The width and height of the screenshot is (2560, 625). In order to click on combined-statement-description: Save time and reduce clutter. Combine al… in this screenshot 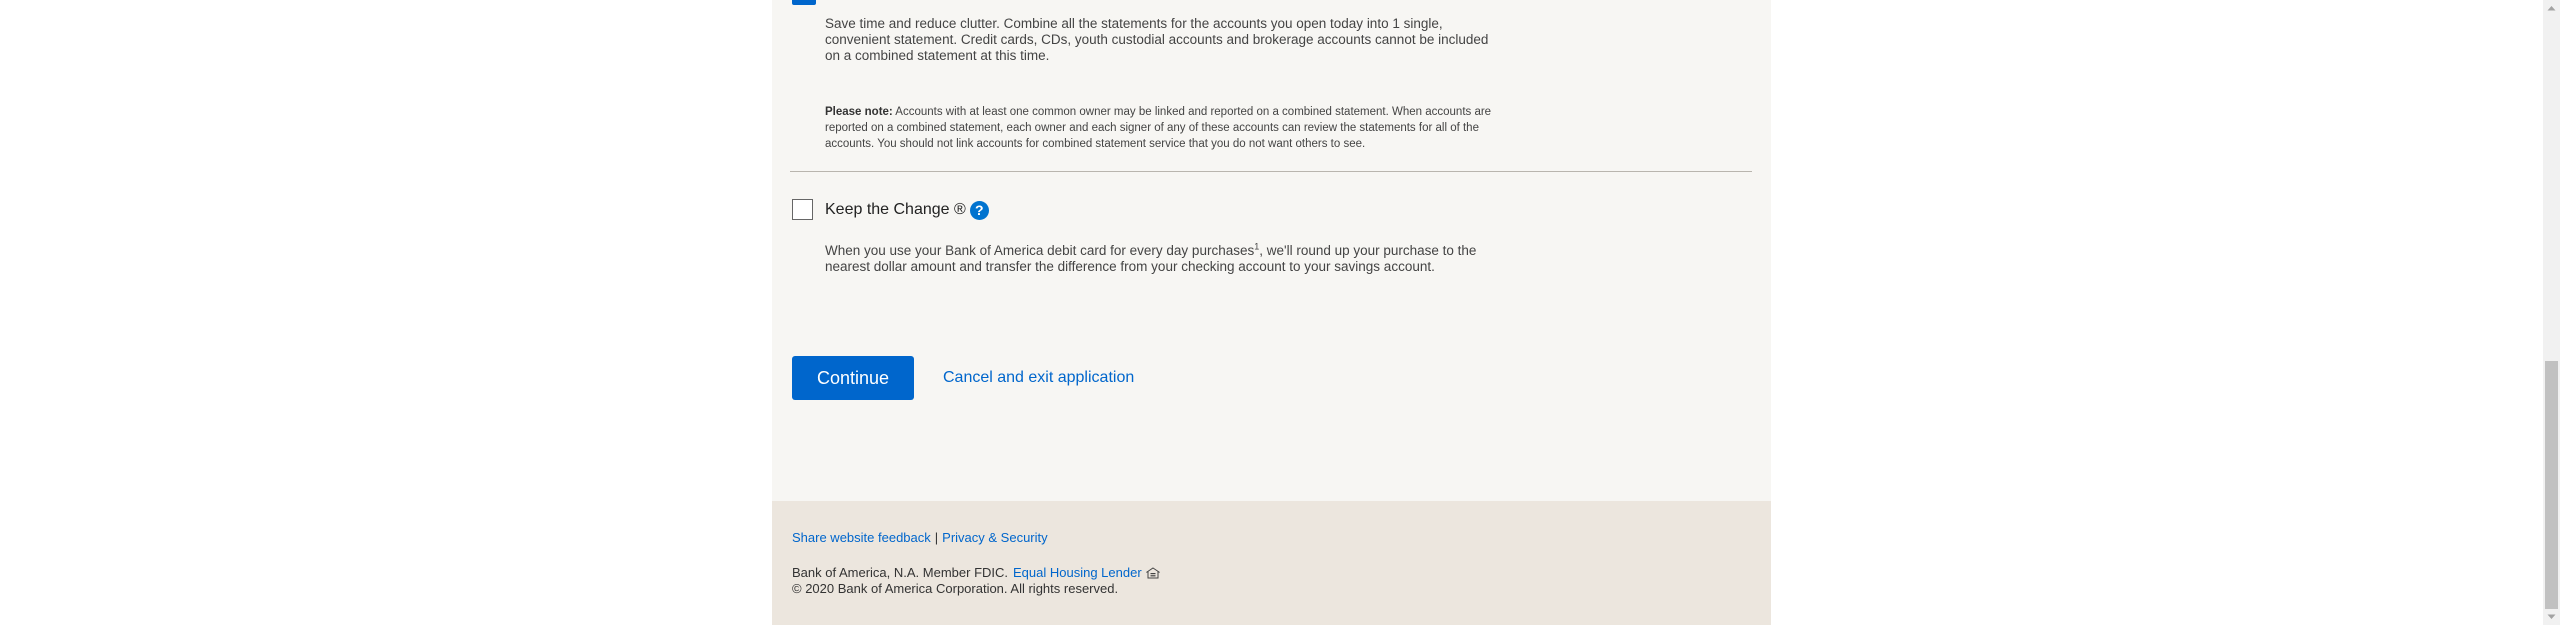, I will do `click(1157, 39)`.